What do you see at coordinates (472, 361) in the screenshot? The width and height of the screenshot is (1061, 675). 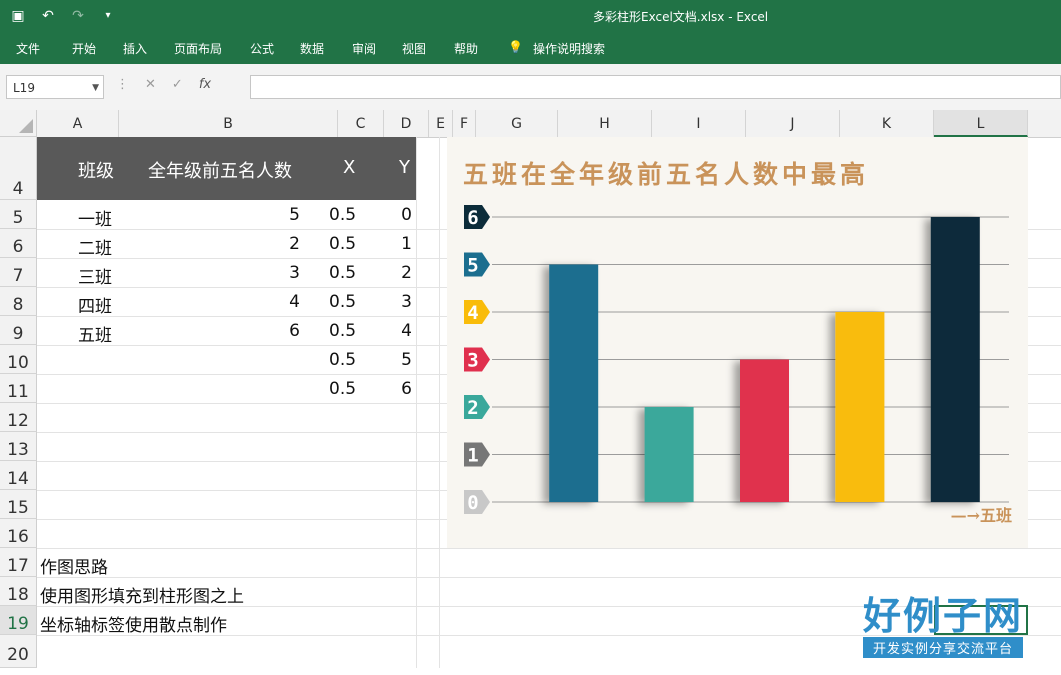 I see `y-tick-label: 3` at bounding box center [472, 361].